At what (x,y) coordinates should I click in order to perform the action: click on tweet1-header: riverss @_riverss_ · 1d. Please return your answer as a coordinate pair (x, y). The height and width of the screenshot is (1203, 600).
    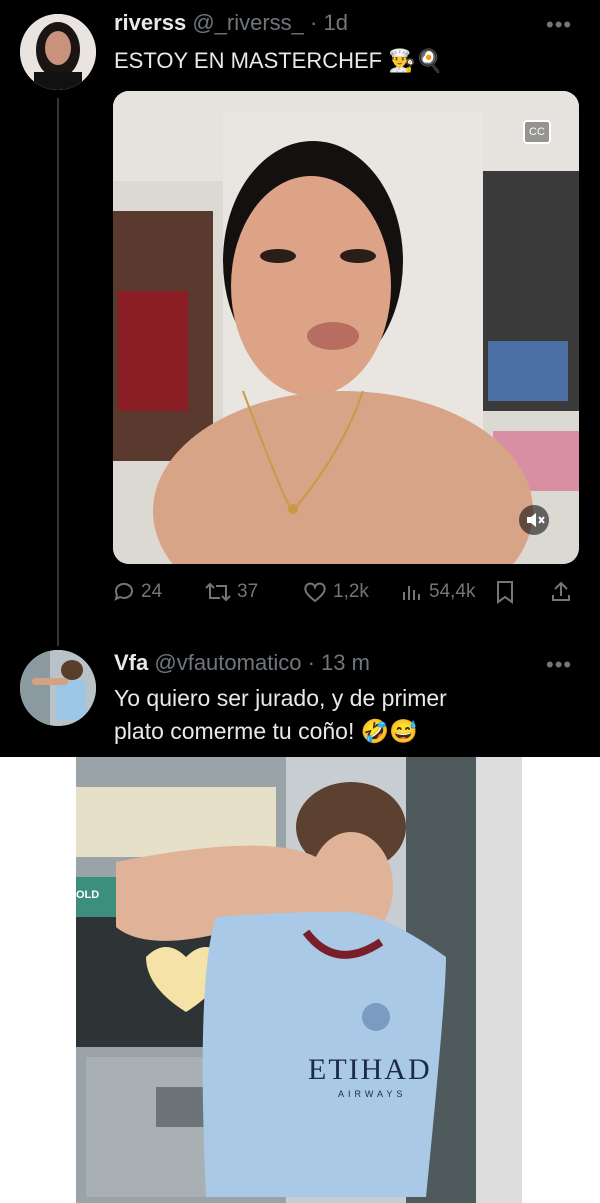
    Looking at the image, I should click on (231, 23).